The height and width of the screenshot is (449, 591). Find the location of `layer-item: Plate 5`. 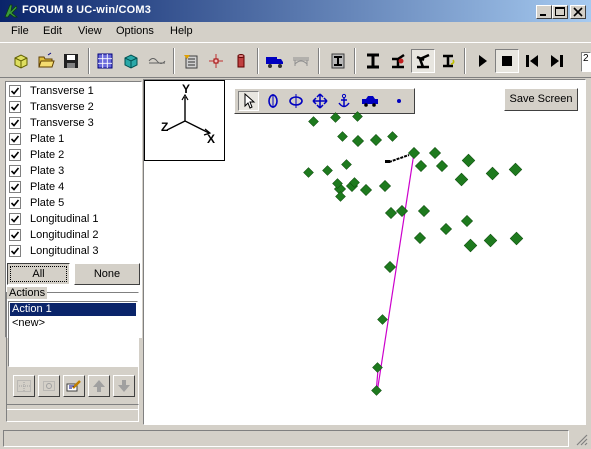

layer-item: Plate 5 is located at coordinates (36, 203).